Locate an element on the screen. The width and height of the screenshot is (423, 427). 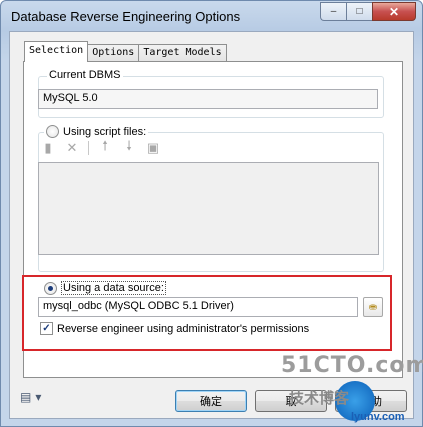
database-icon: ⛂ is located at coordinates (373, 307).